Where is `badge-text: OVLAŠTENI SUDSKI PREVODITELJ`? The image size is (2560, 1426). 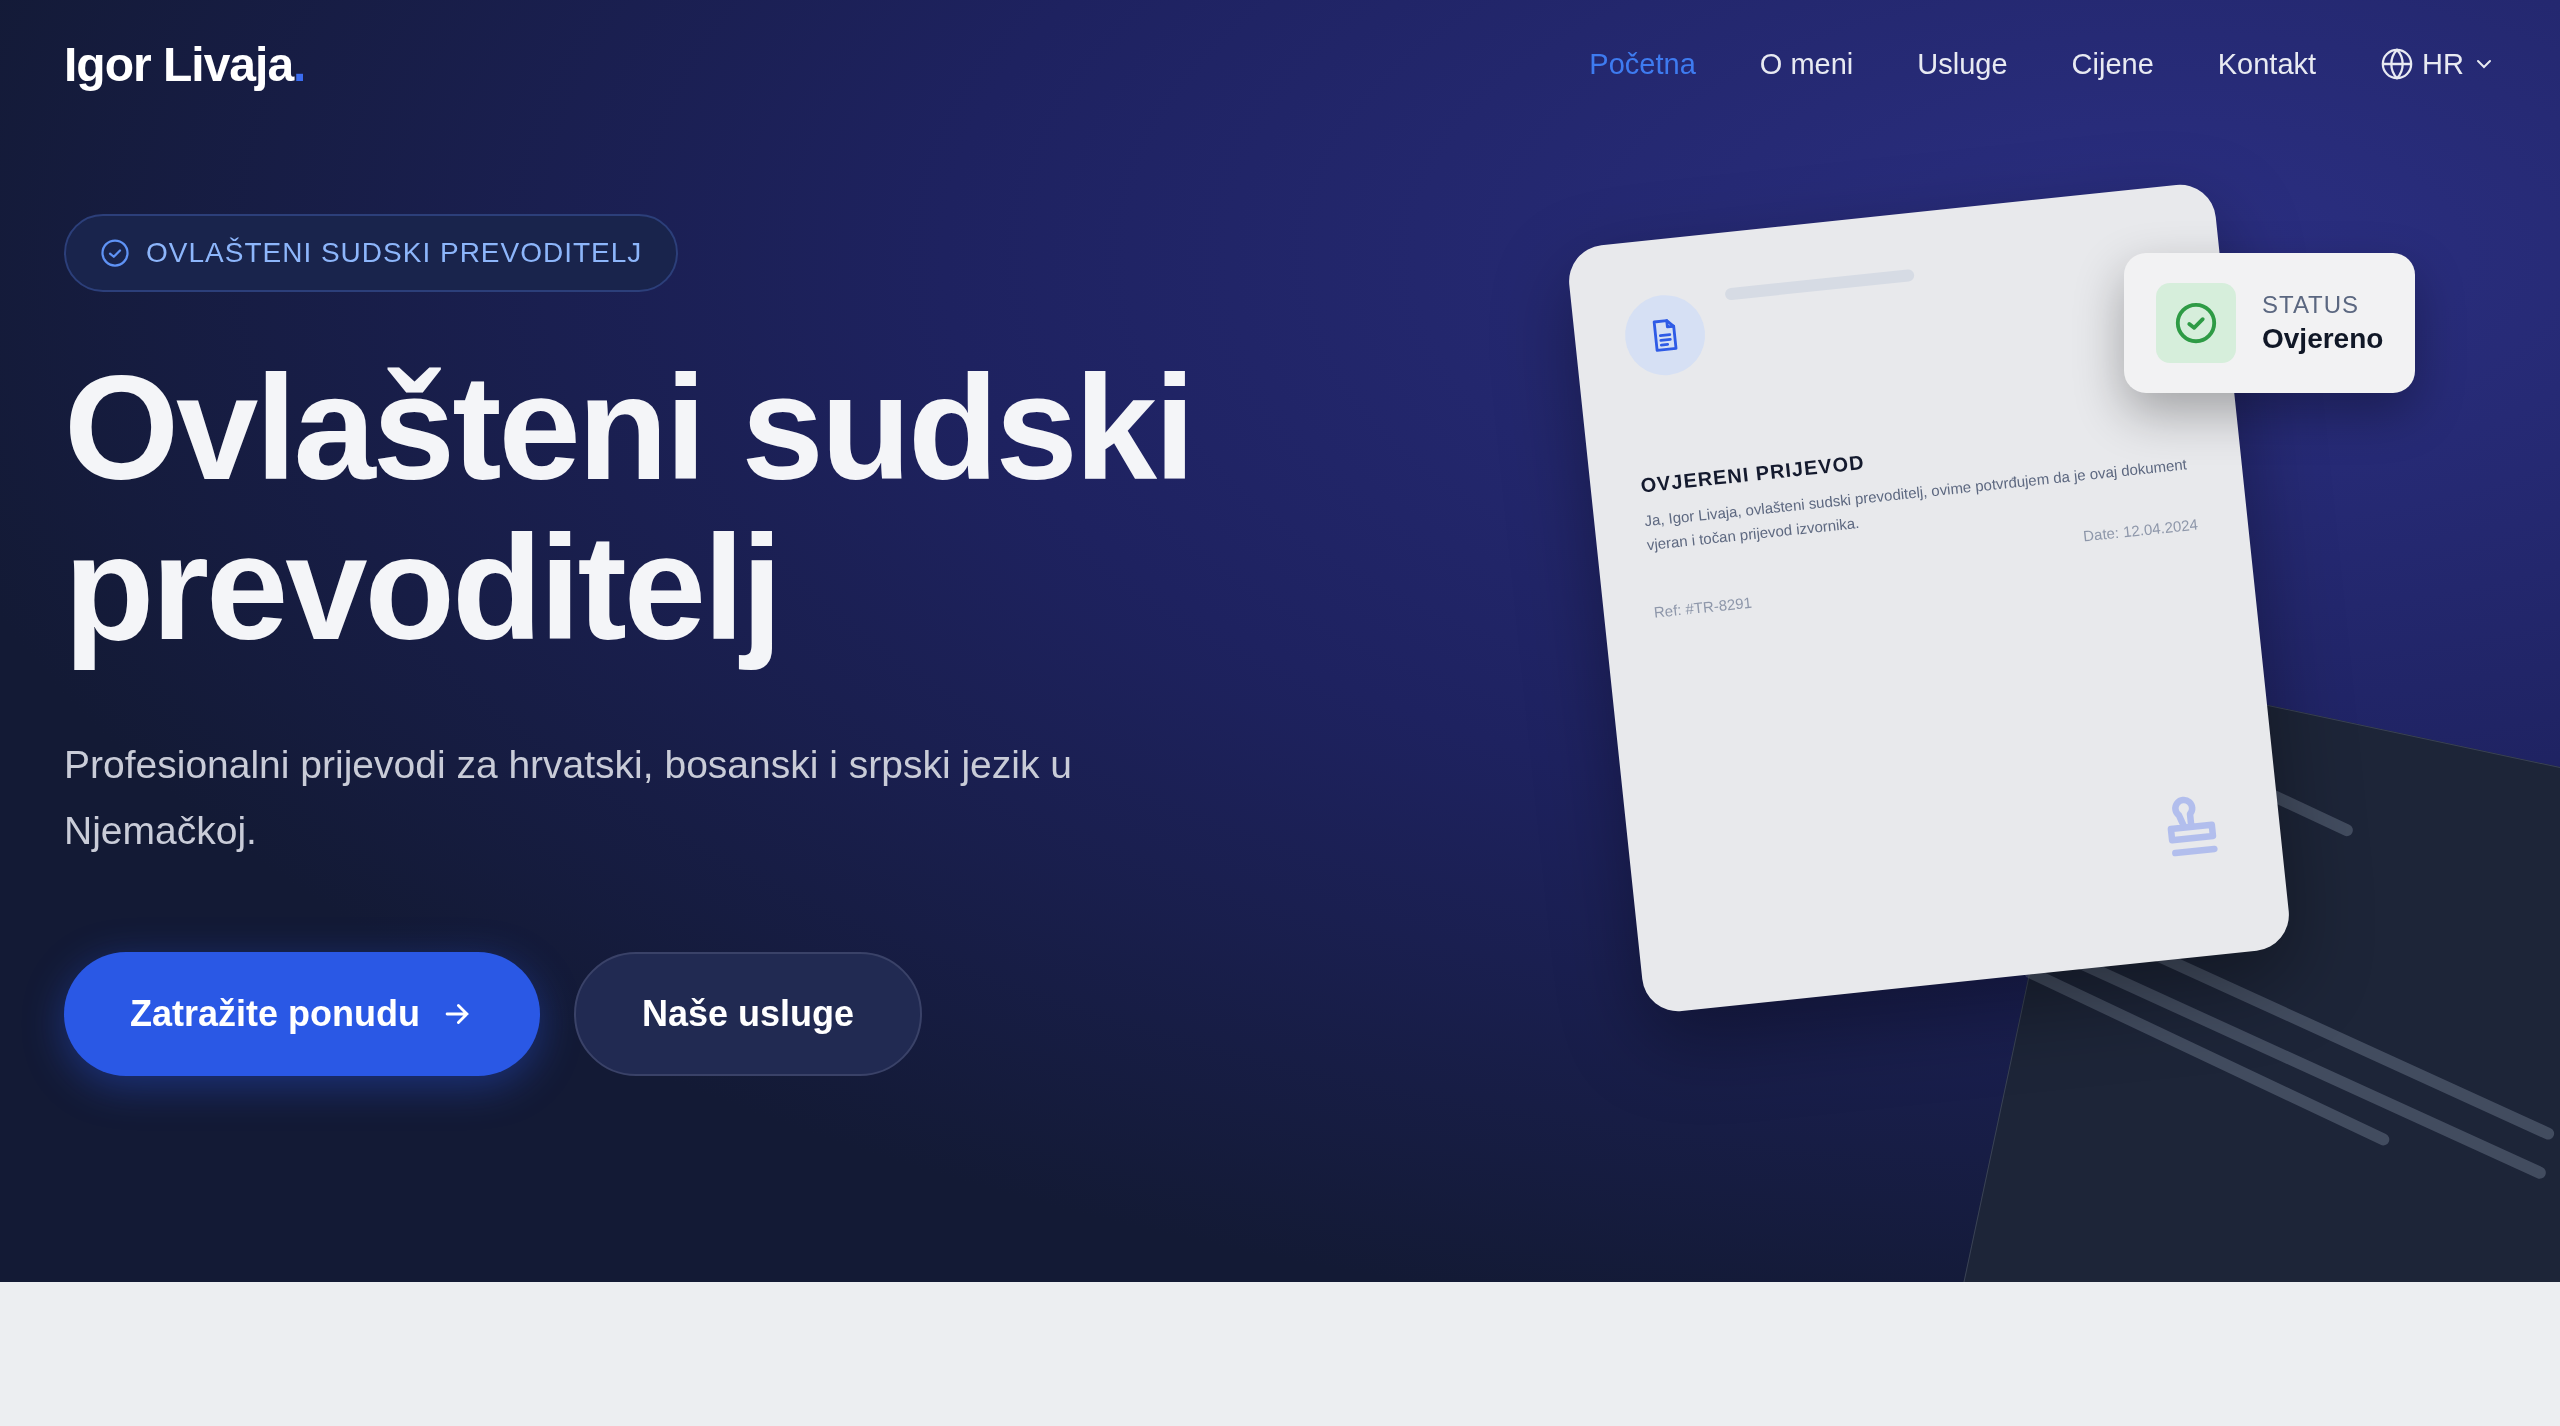 badge-text: OVLAŠTENI SUDSKI PREVODITELJ is located at coordinates (394, 253).